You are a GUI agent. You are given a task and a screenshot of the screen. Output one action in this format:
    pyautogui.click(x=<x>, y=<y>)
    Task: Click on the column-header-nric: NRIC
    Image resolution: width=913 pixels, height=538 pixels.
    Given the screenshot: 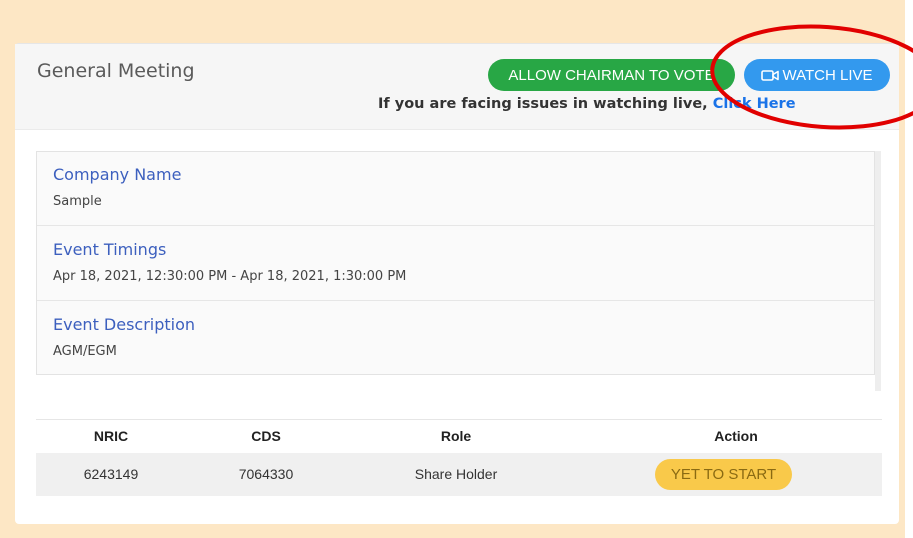 What is the action you would take?
    pyautogui.click(x=111, y=436)
    